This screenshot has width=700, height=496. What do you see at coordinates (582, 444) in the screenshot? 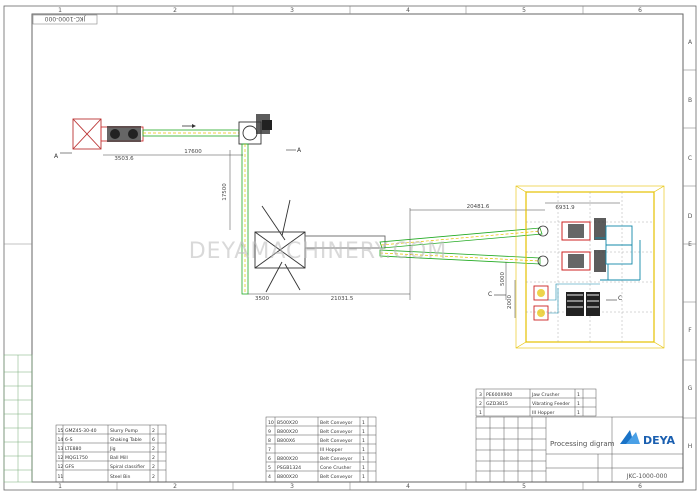
I see `diagram-title: Processing digram` at bounding box center [582, 444].